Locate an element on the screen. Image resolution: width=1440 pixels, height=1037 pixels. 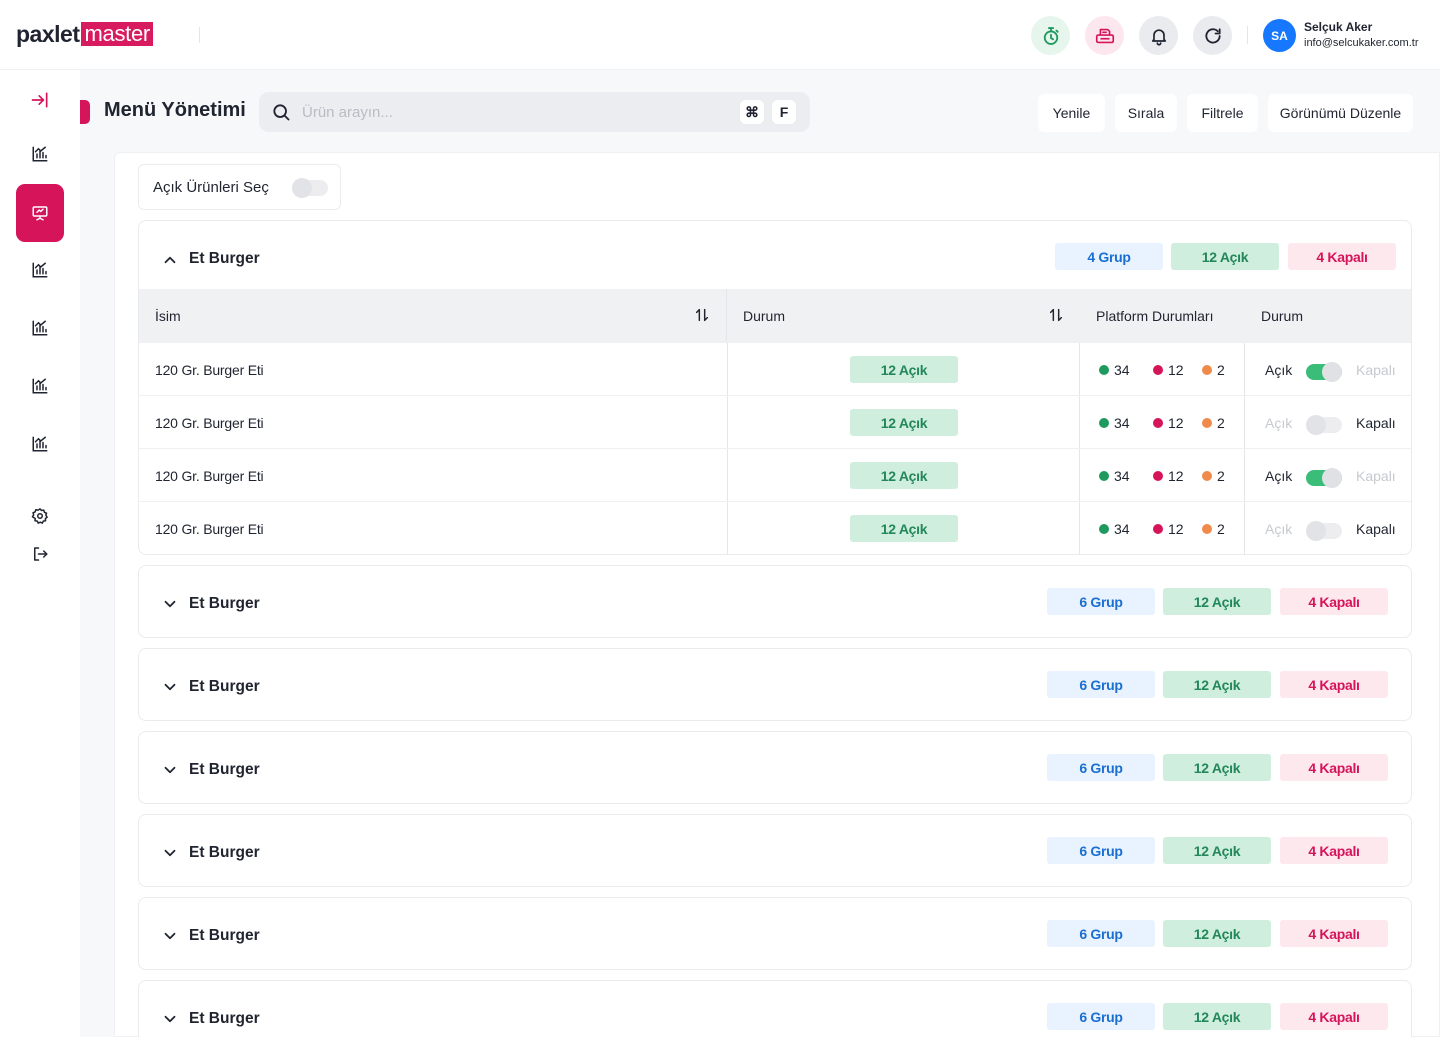
open-products-toggle is located at coordinates (310, 188).